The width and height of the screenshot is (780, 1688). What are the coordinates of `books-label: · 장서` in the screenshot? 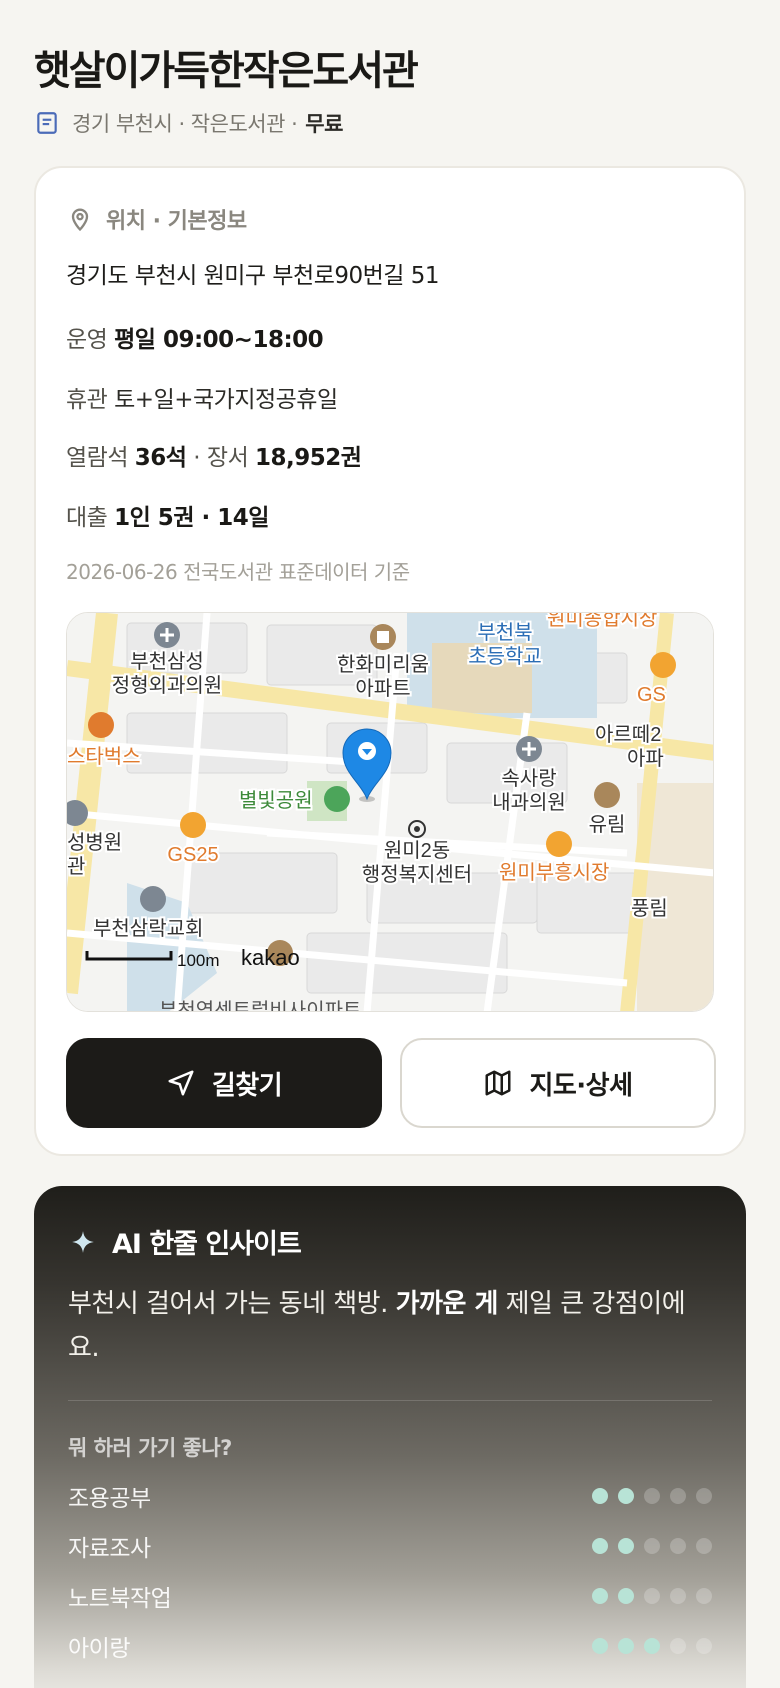 It's located at (221, 458).